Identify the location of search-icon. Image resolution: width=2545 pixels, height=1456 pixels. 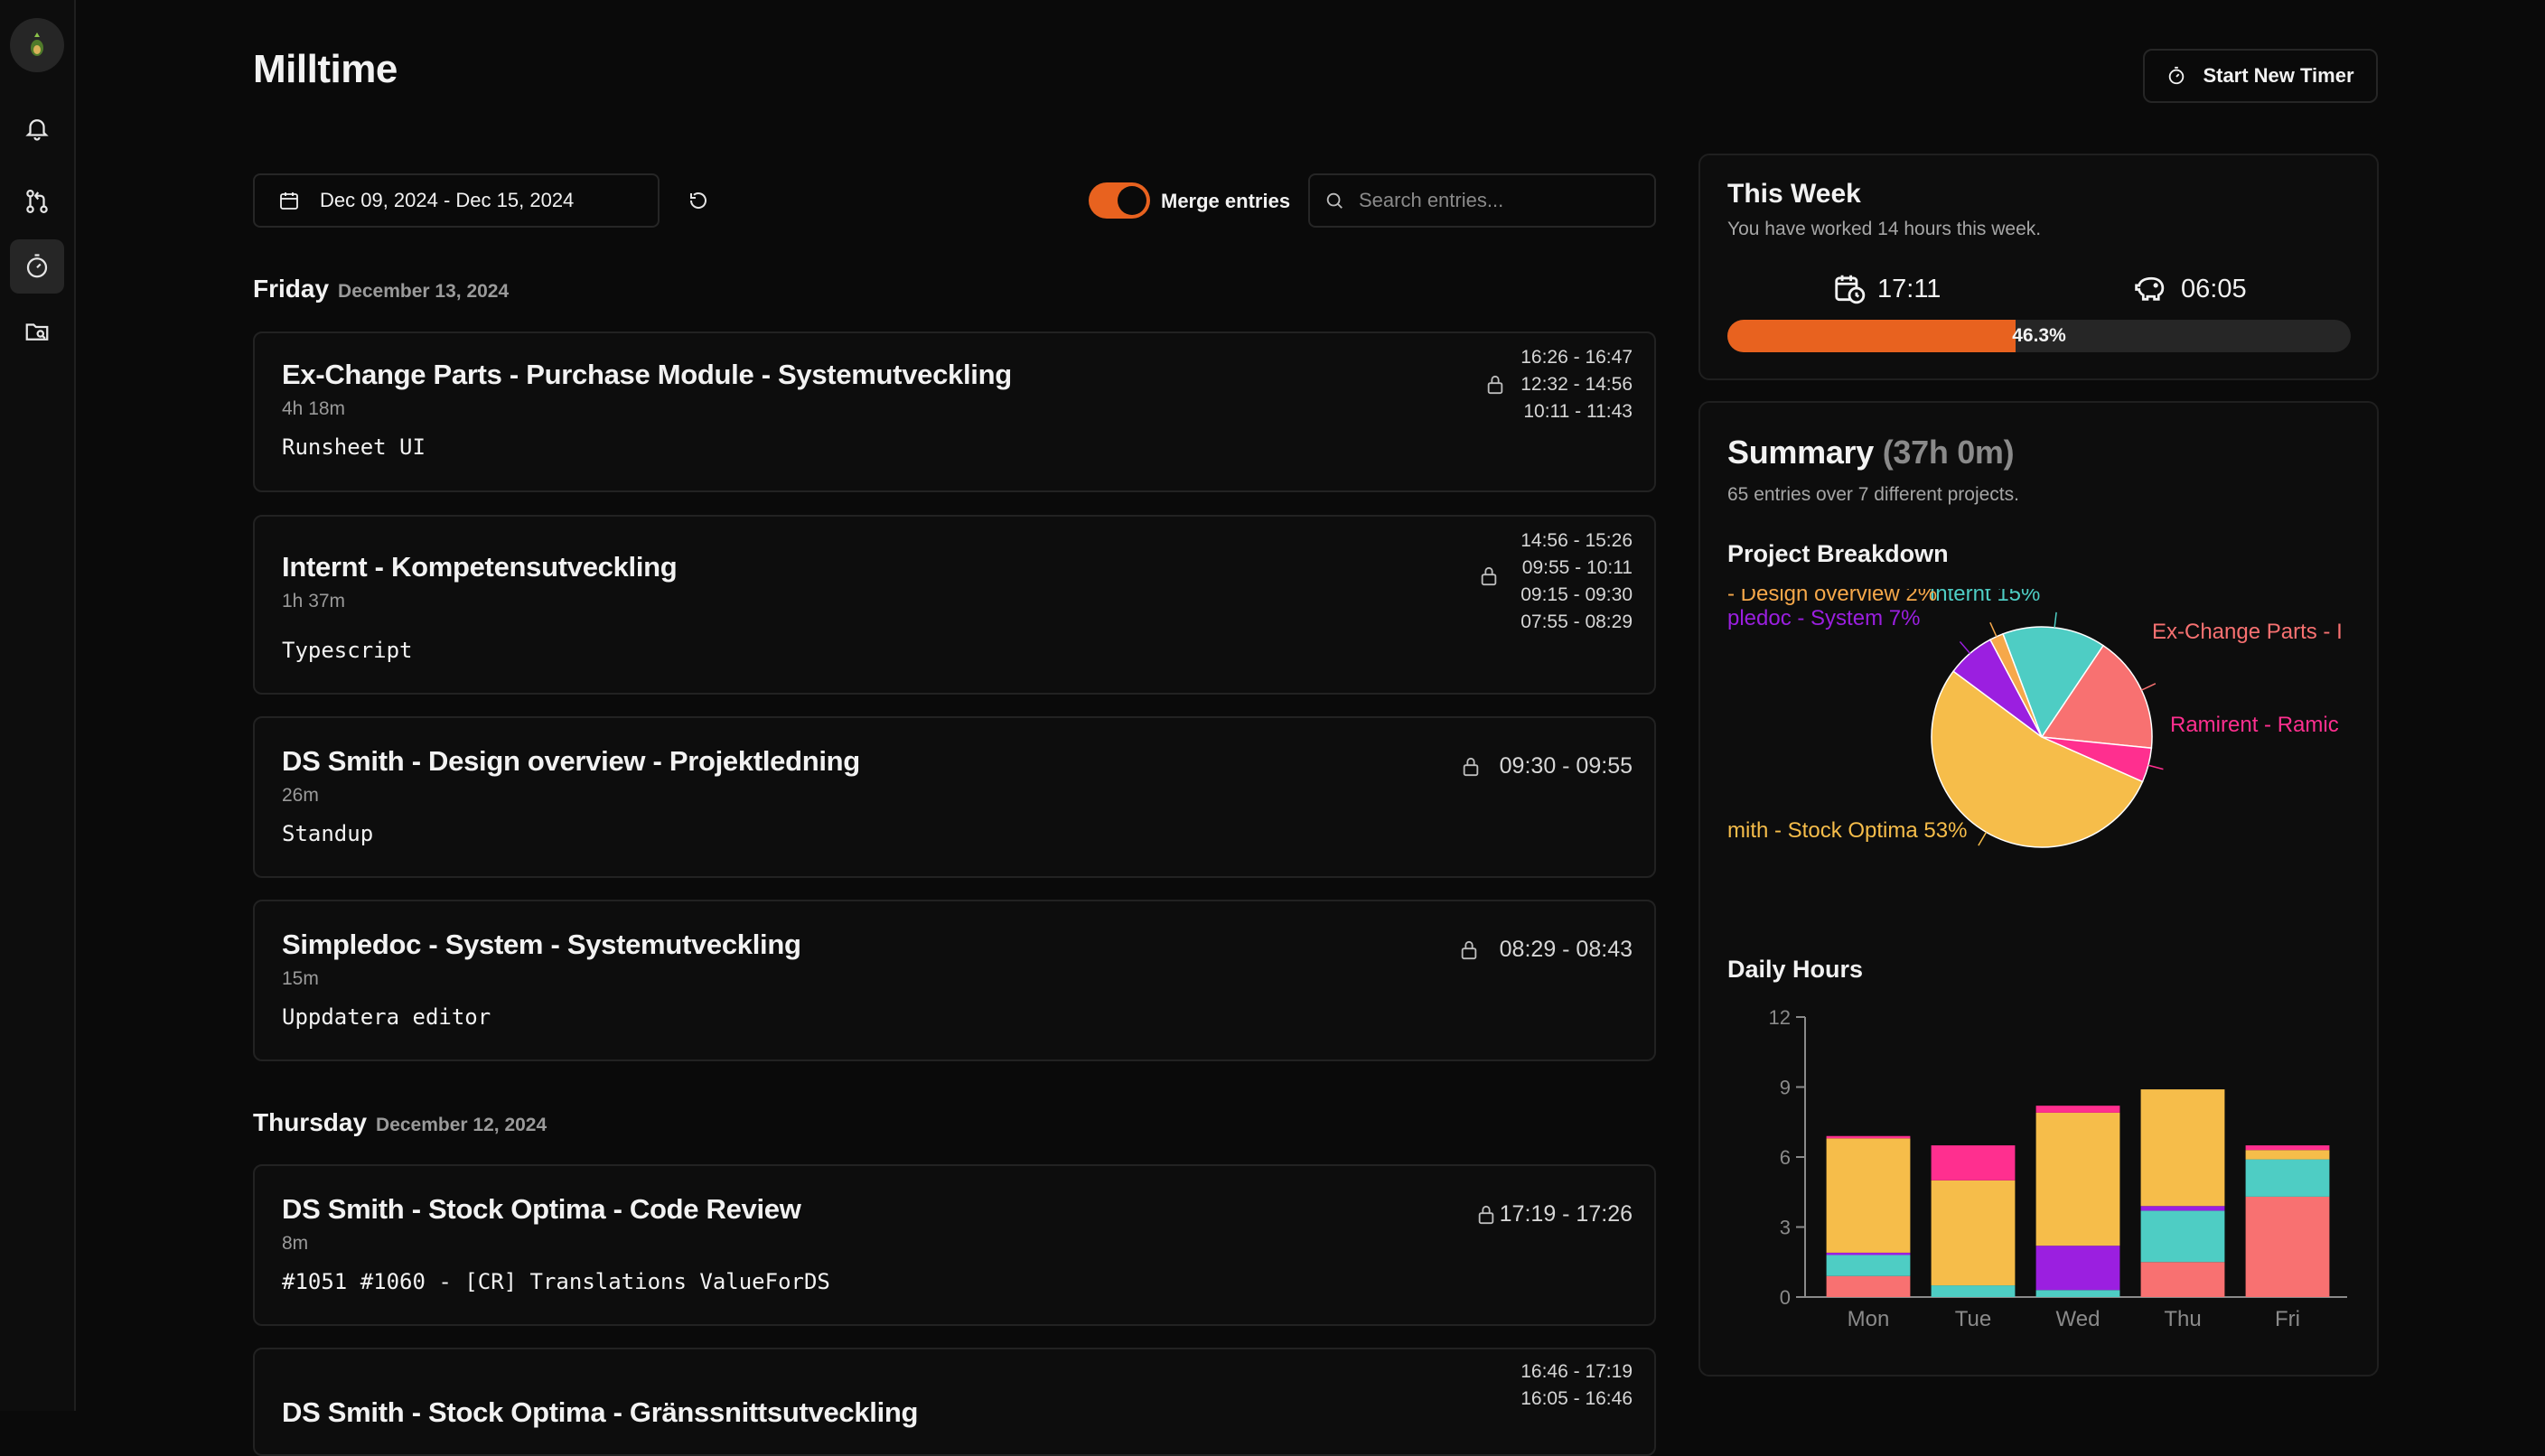
(1334, 200).